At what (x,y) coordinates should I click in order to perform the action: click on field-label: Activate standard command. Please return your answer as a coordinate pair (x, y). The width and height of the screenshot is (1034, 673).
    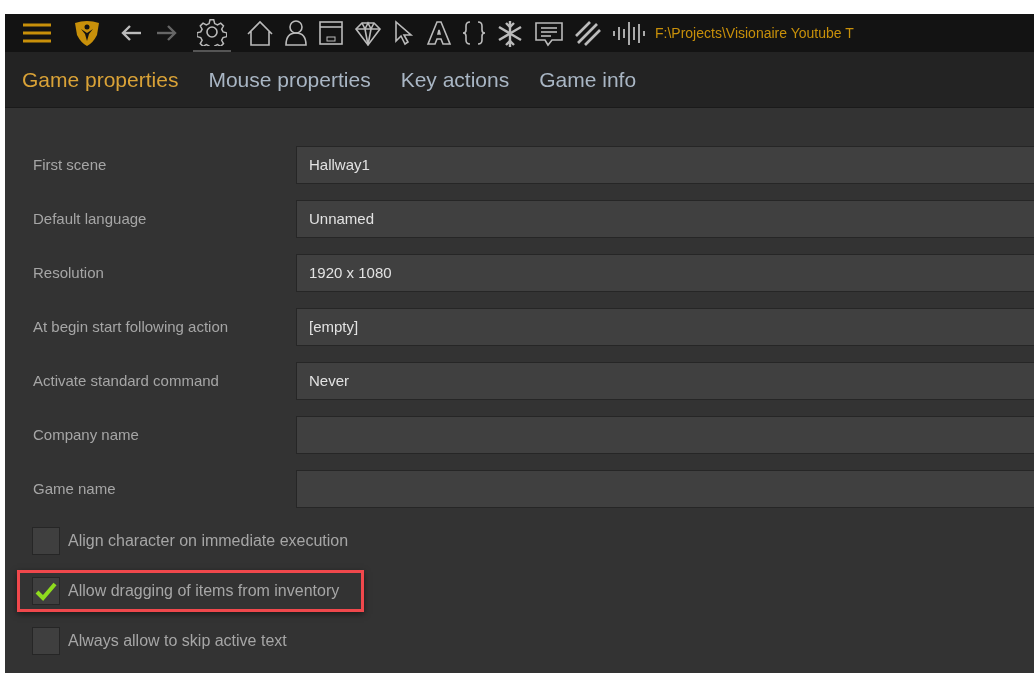
    Looking at the image, I should click on (126, 380).